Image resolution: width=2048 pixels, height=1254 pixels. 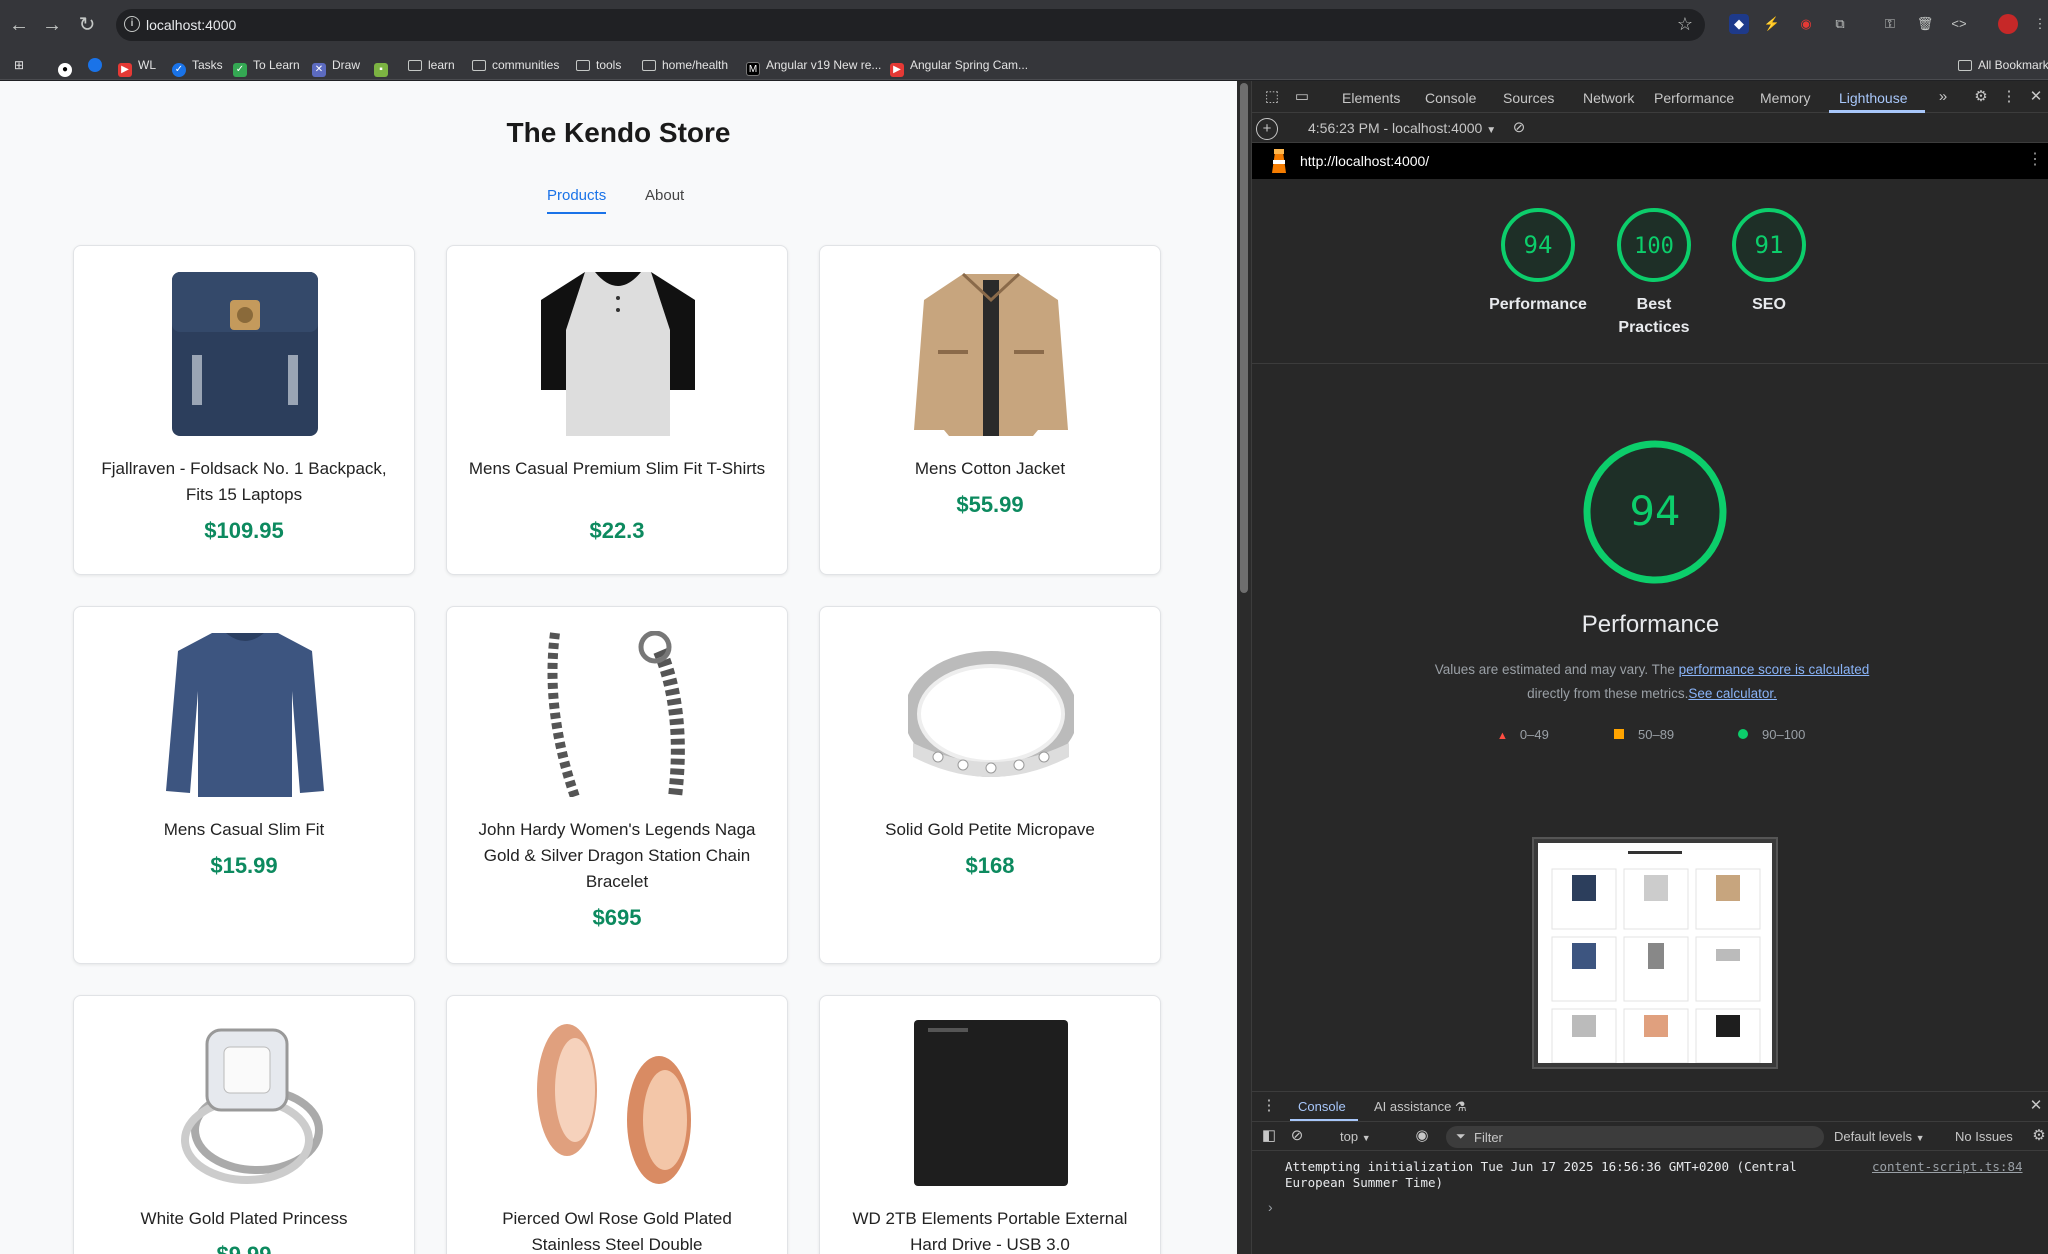 I want to click on bookmark-folder-communities: communities, so click(x=515, y=65).